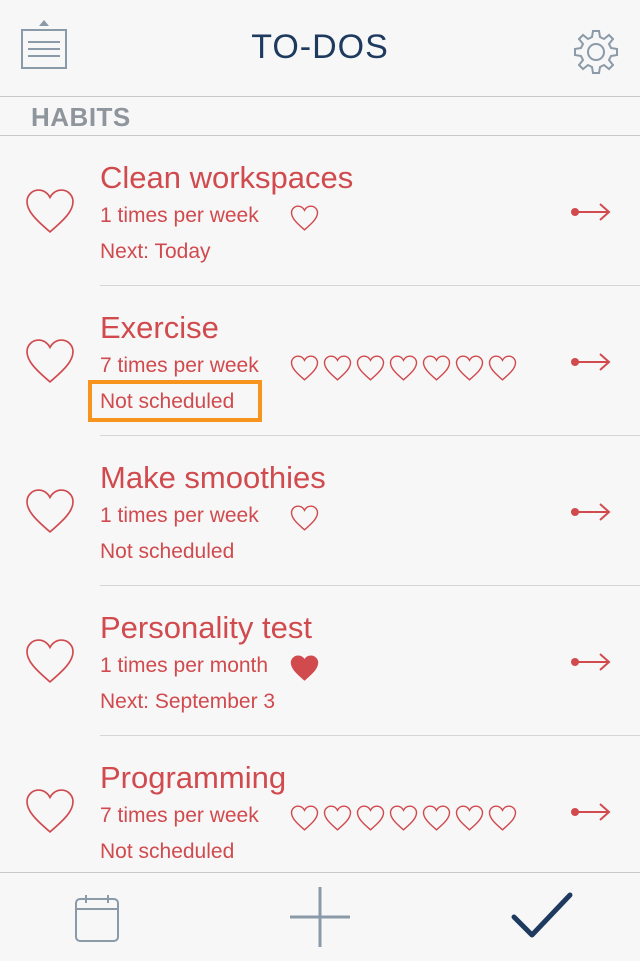 This screenshot has width=640, height=961. I want to click on calendar-button, so click(97, 918).